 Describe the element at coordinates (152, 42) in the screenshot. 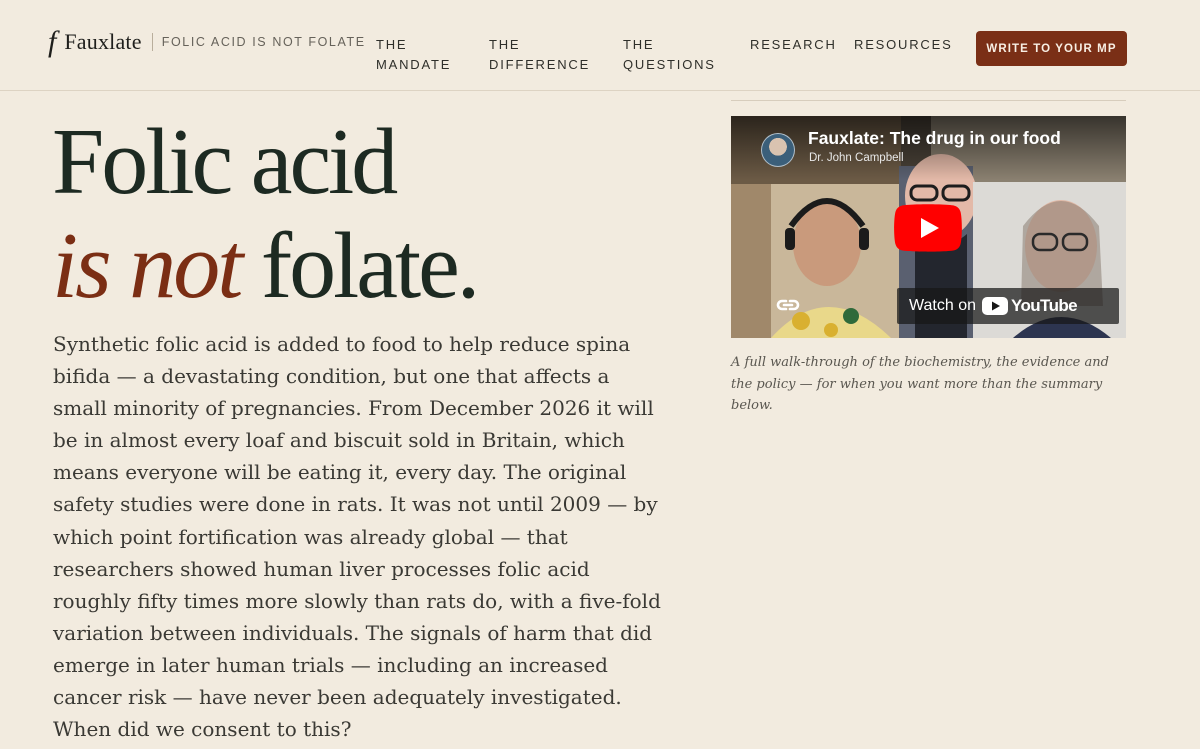

I see `brand-divider` at that location.